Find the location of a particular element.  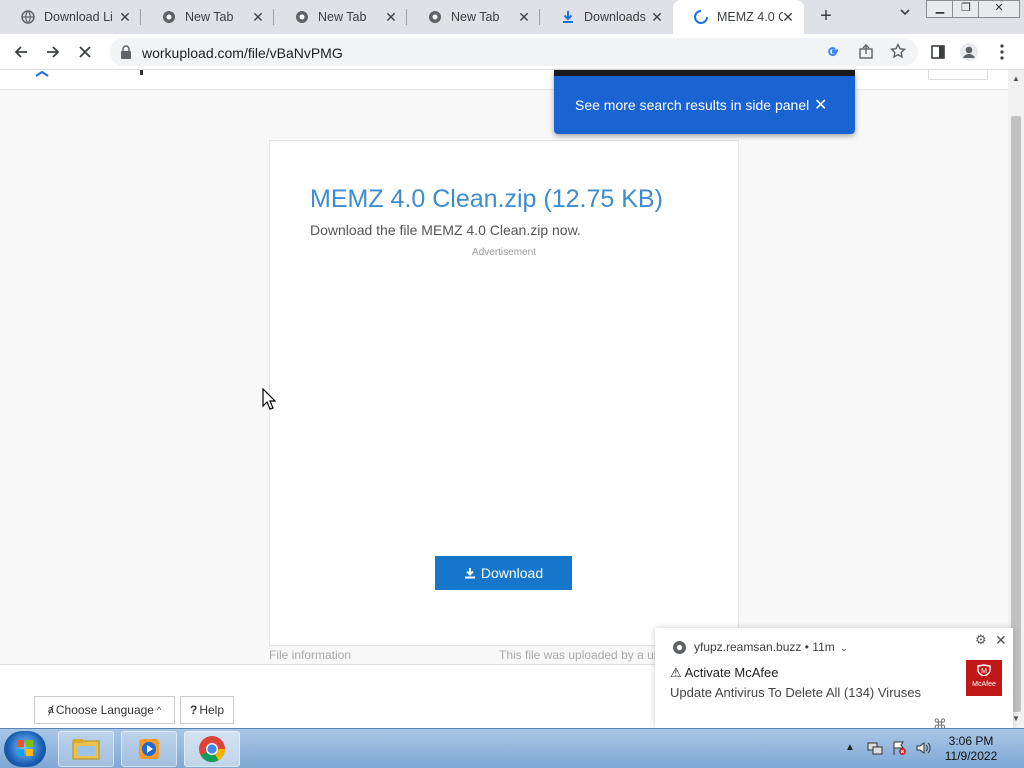

mcafee-shield-icon: M is located at coordinates (984, 670).